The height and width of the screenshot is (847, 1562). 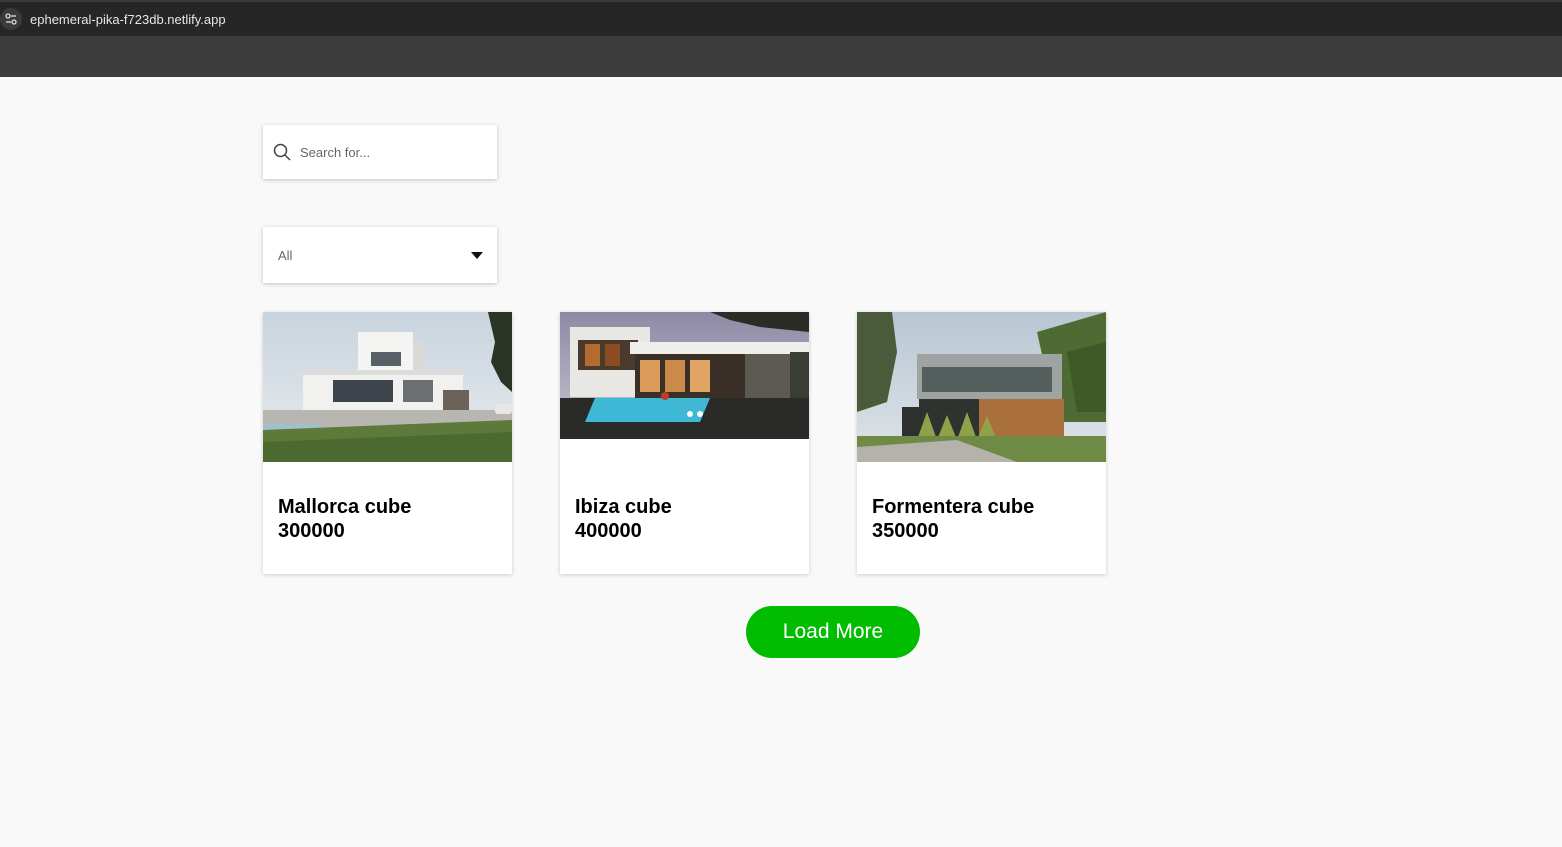 I want to click on url-text: ephemeral-pika-f723db.netlify.app, so click(x=128, y=19).